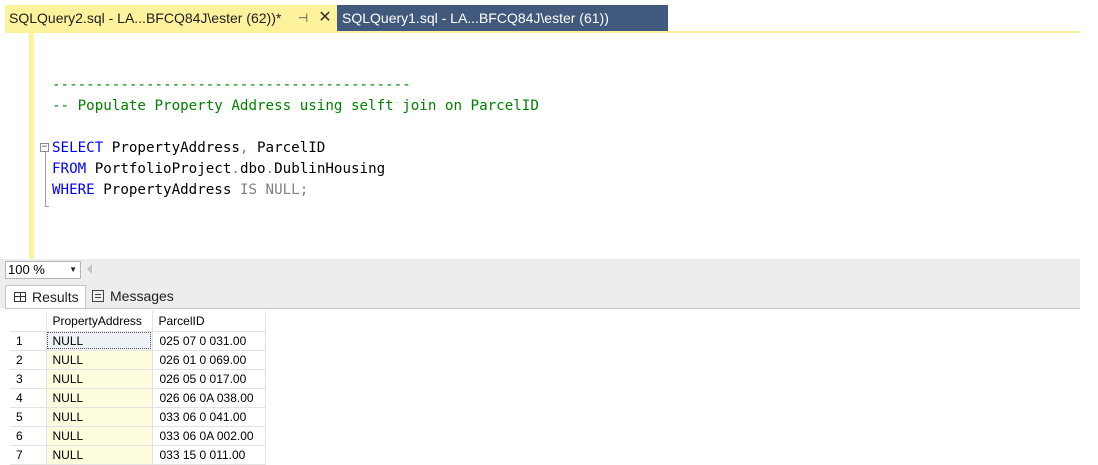  What do you see at coordinates (209, 436) in the screenshot?
I see `cell-parcelid: 033 06 0A 002.00` at bounding box center [209, 436].